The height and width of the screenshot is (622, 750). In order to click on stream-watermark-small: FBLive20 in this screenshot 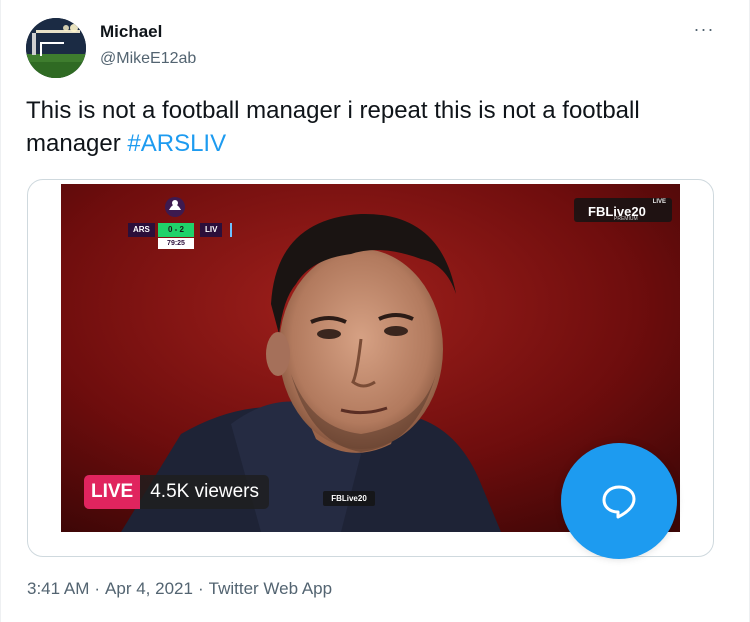, I will do `click(349, 498)`.